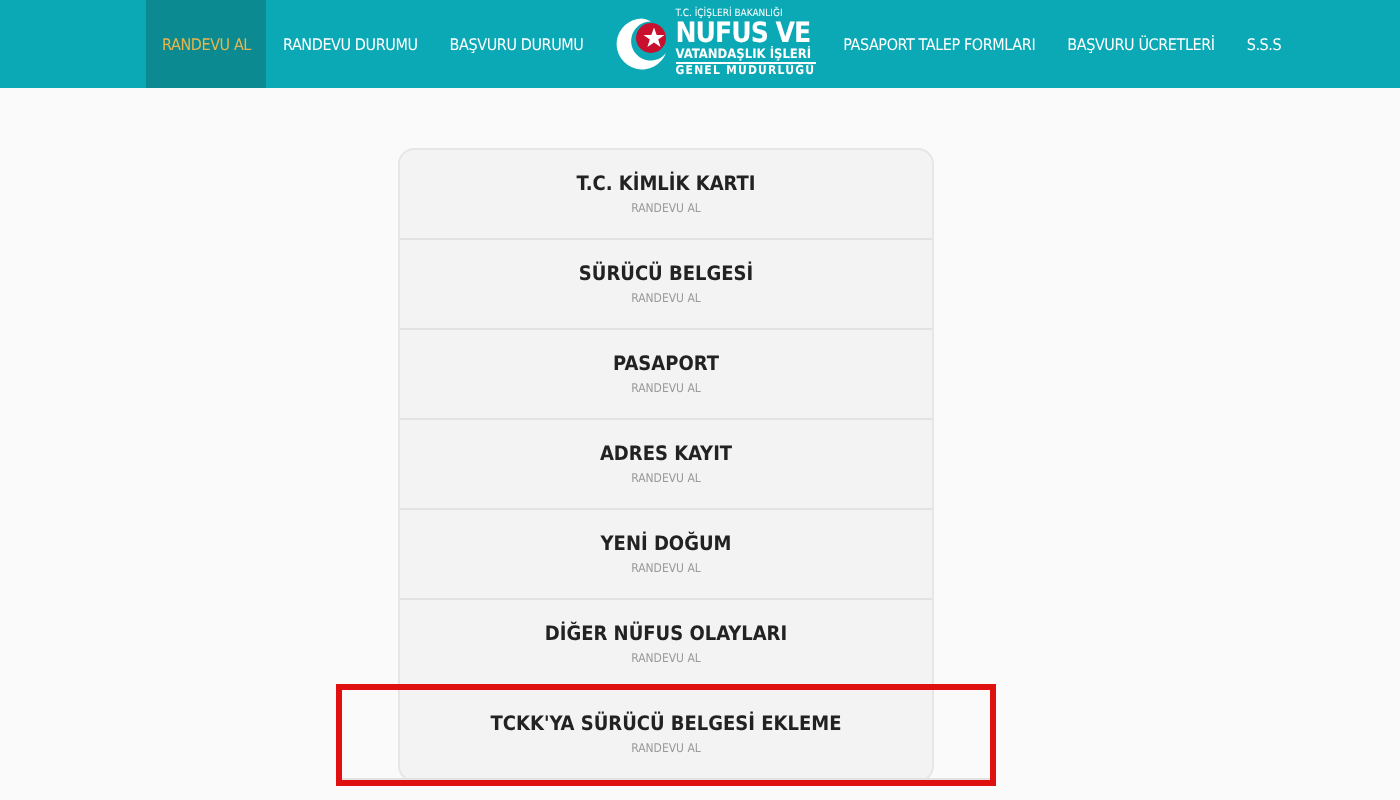  Describe the element at coordinates (666, 634) in the screenshot. I see `service-title: DİĞER NÜFUS OLAYLARI` at that location.